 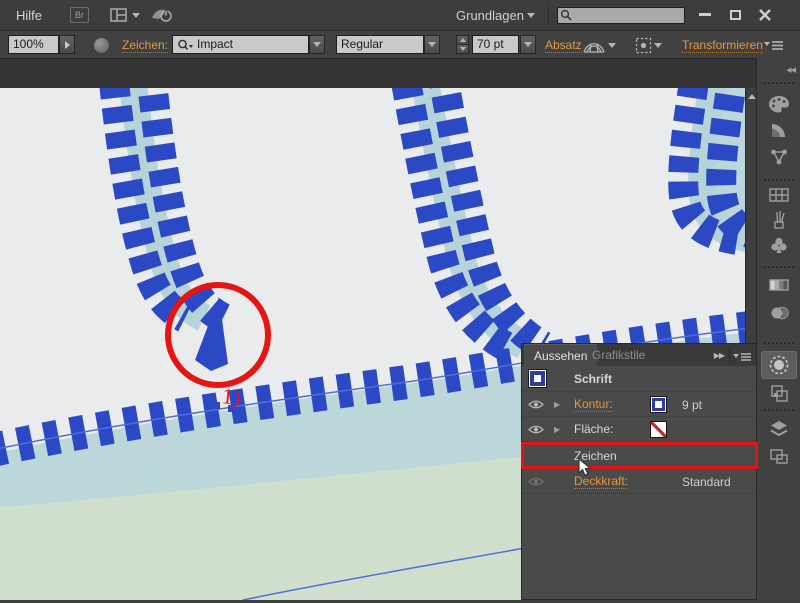 What do you see at coordinates (779, 220) in the screenshot?
I see `brushes-panel-icon` at bounding box center [779, 220].